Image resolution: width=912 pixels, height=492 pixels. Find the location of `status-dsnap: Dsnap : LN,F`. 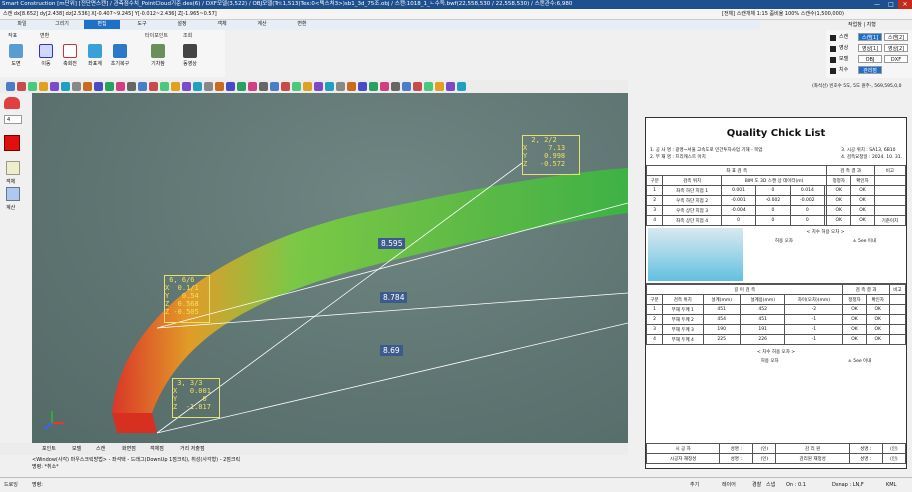

status-dsnap: Dsnap : LN,F is located at coordinates (848, 485).